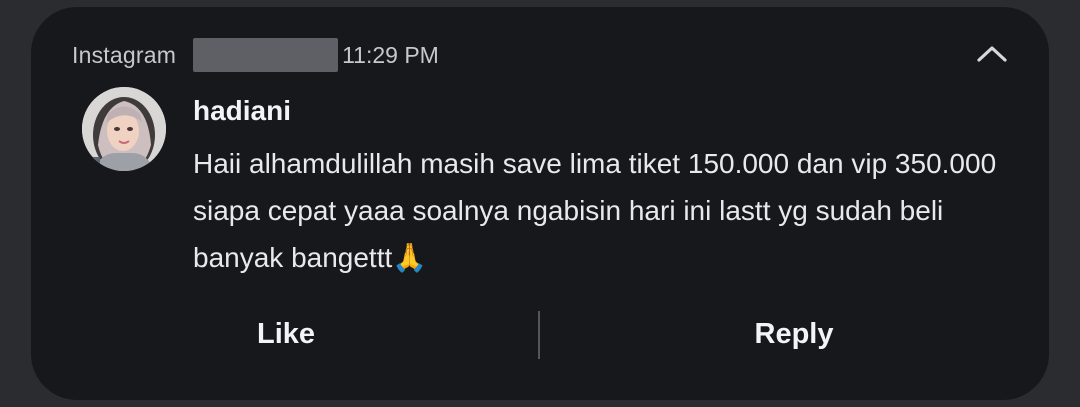 The width and height of the screenshot is (1080, 407). Describe the element at coordinates (266, 55) in the screenshot. I see `redacted-block` at that location.